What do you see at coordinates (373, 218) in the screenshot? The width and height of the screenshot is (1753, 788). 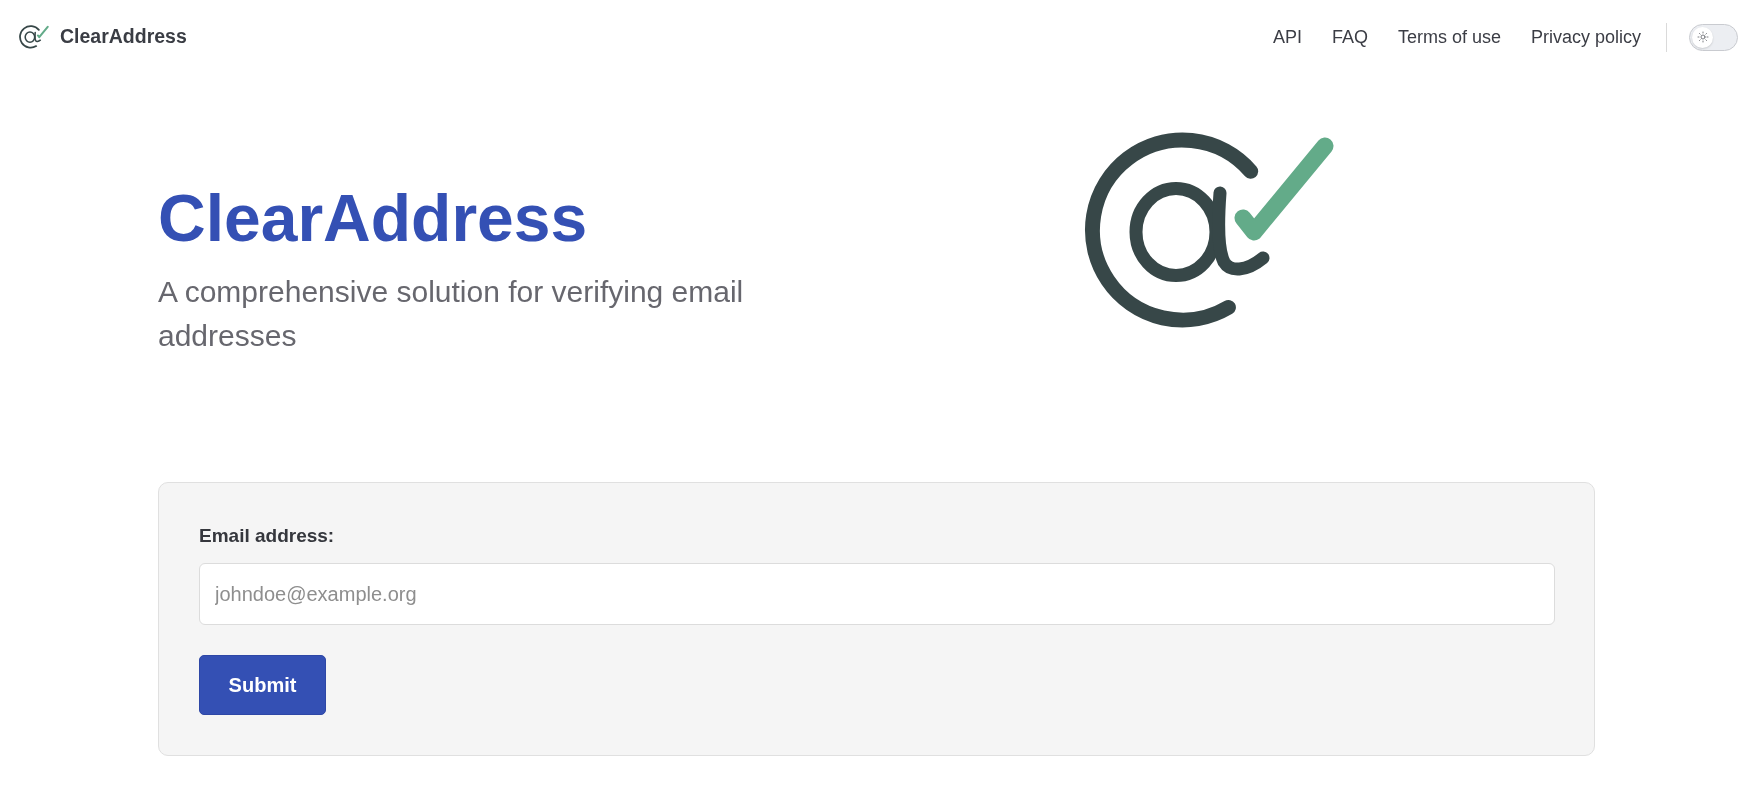 I see `hero-title: ClearAddress` at bounding box center [373, 218].